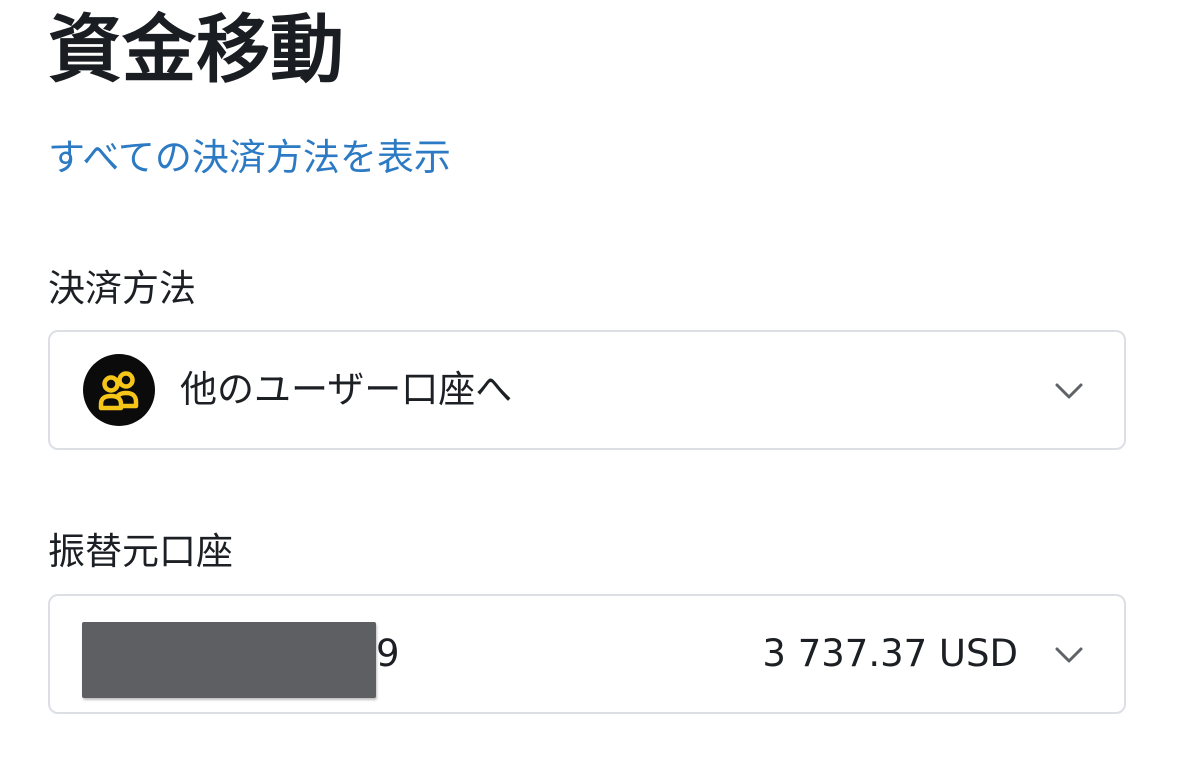 Image resolution: width=1179 pixels, height=761 pixels. Describe the element at coordinates (890, 653) in the screenshot. I see `account-balance: 3 737.37 USD` at that location.